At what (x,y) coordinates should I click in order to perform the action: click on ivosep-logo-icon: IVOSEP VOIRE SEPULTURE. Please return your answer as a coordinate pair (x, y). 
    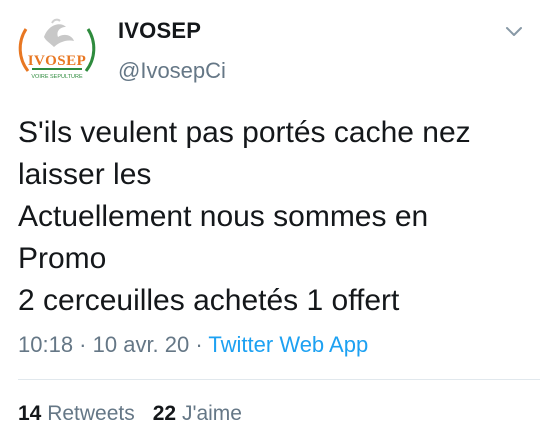
    Looking at the image, I should click on (57, 50).